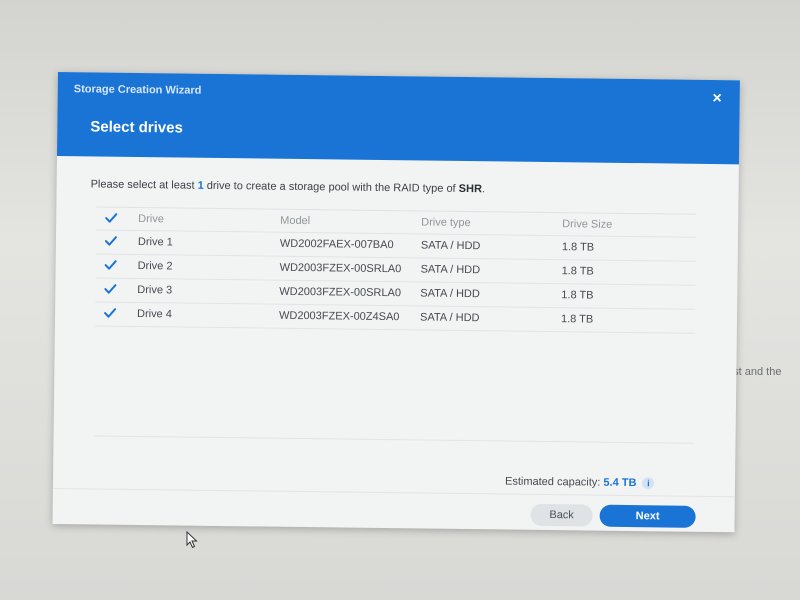 Image resolution: width=800 pixels, height=600 pixels. I want to click on mouse-pointer-icon, so click(192, 540).